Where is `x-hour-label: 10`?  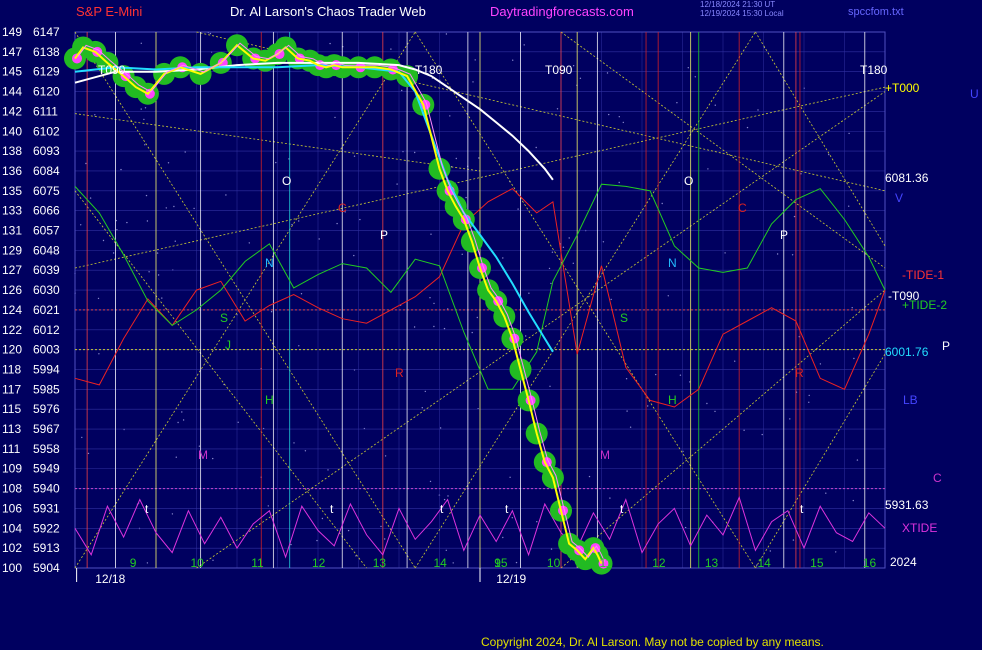
x-hour-label: 10 is located at coordinates (554, 563).